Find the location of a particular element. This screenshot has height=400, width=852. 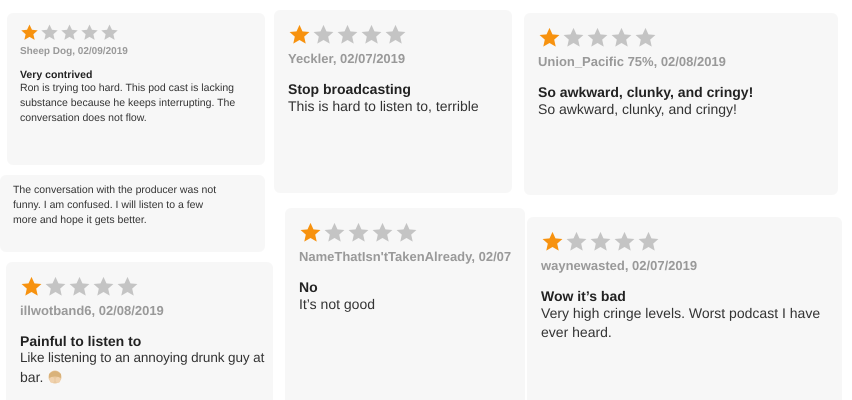

review-title: Stop broadcasting is located at coordinates (349, 89).